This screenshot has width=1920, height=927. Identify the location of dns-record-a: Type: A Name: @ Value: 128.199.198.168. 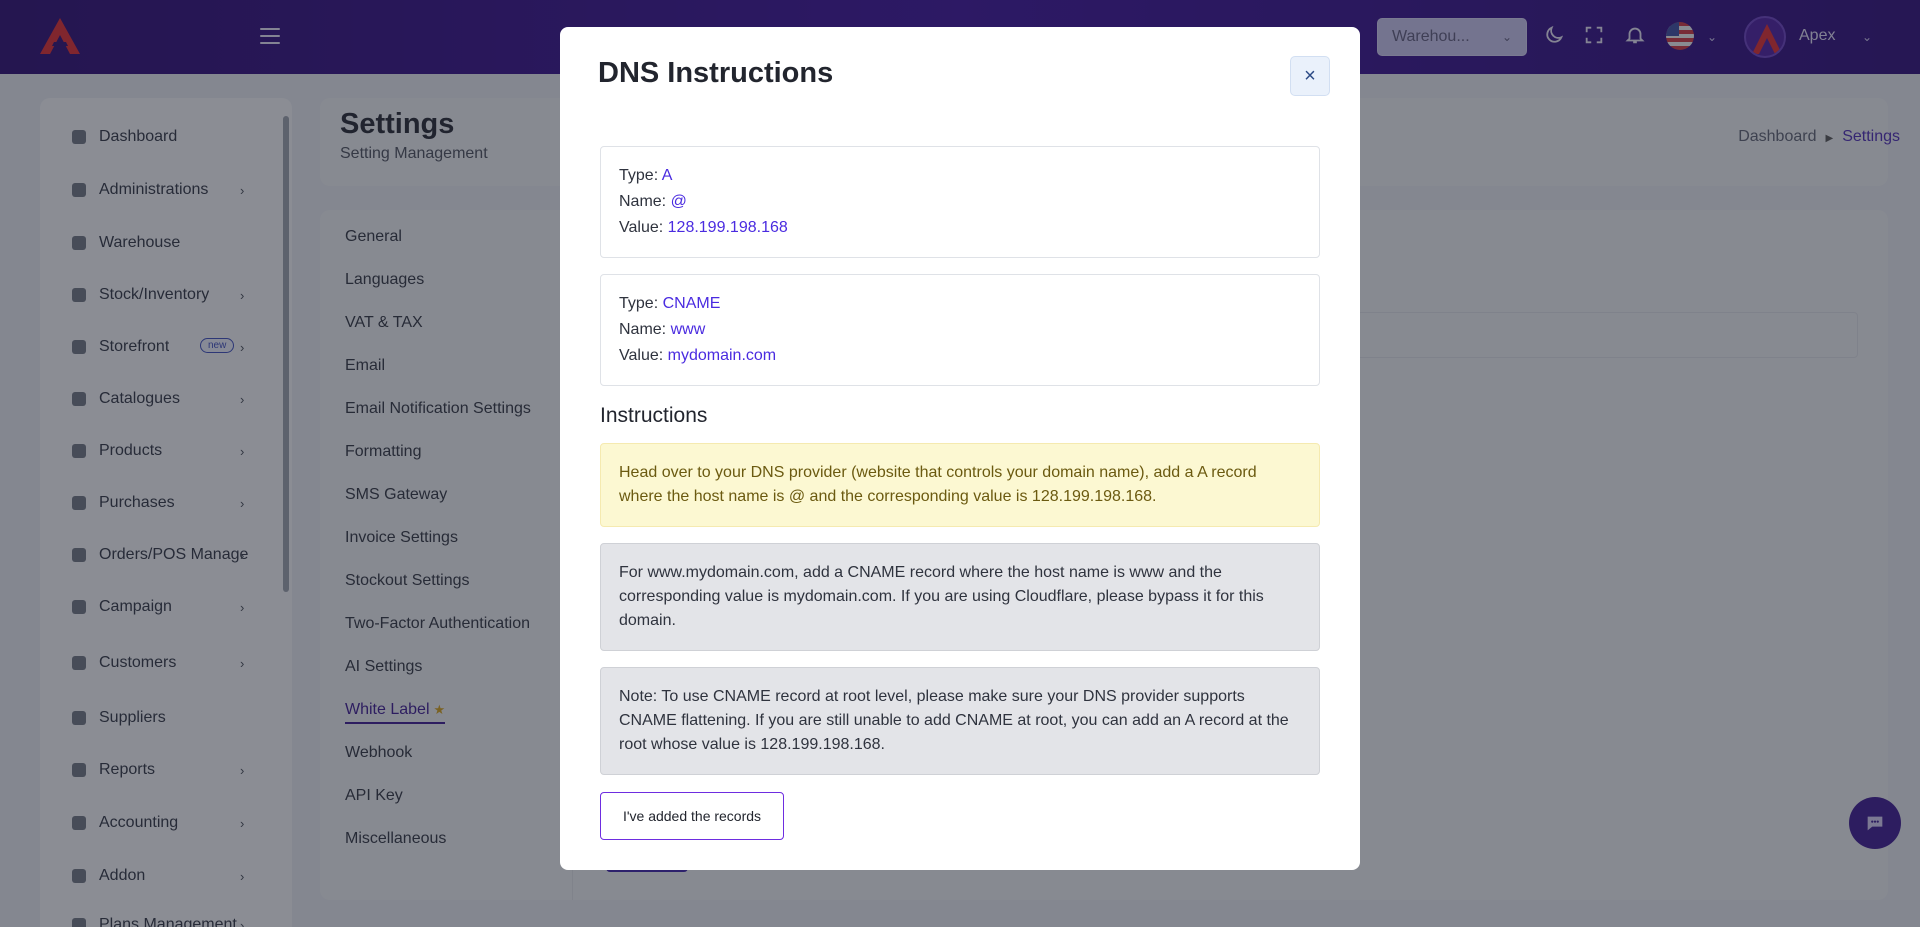
(960, 202).